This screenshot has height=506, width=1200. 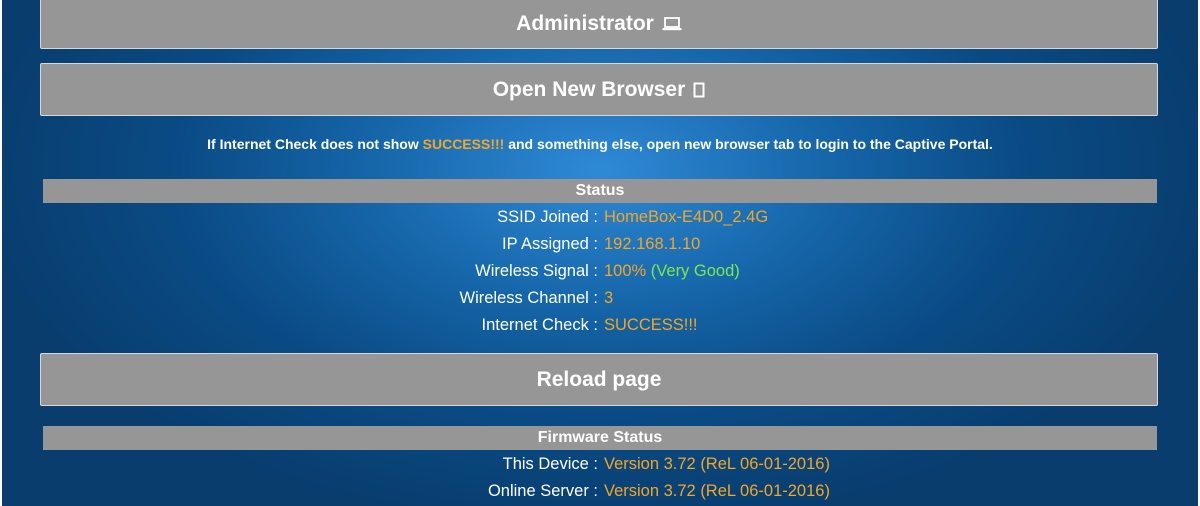 I want to click on status-row-ip: IP Assigned : 192.168.1.10, so click(x=600, y=244).